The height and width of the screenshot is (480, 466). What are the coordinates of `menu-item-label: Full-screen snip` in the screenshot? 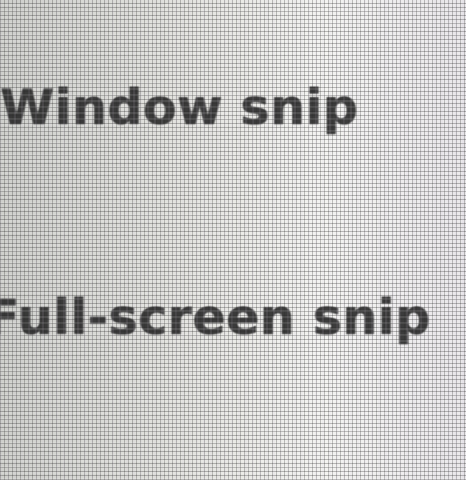 It's located at (215, 317).